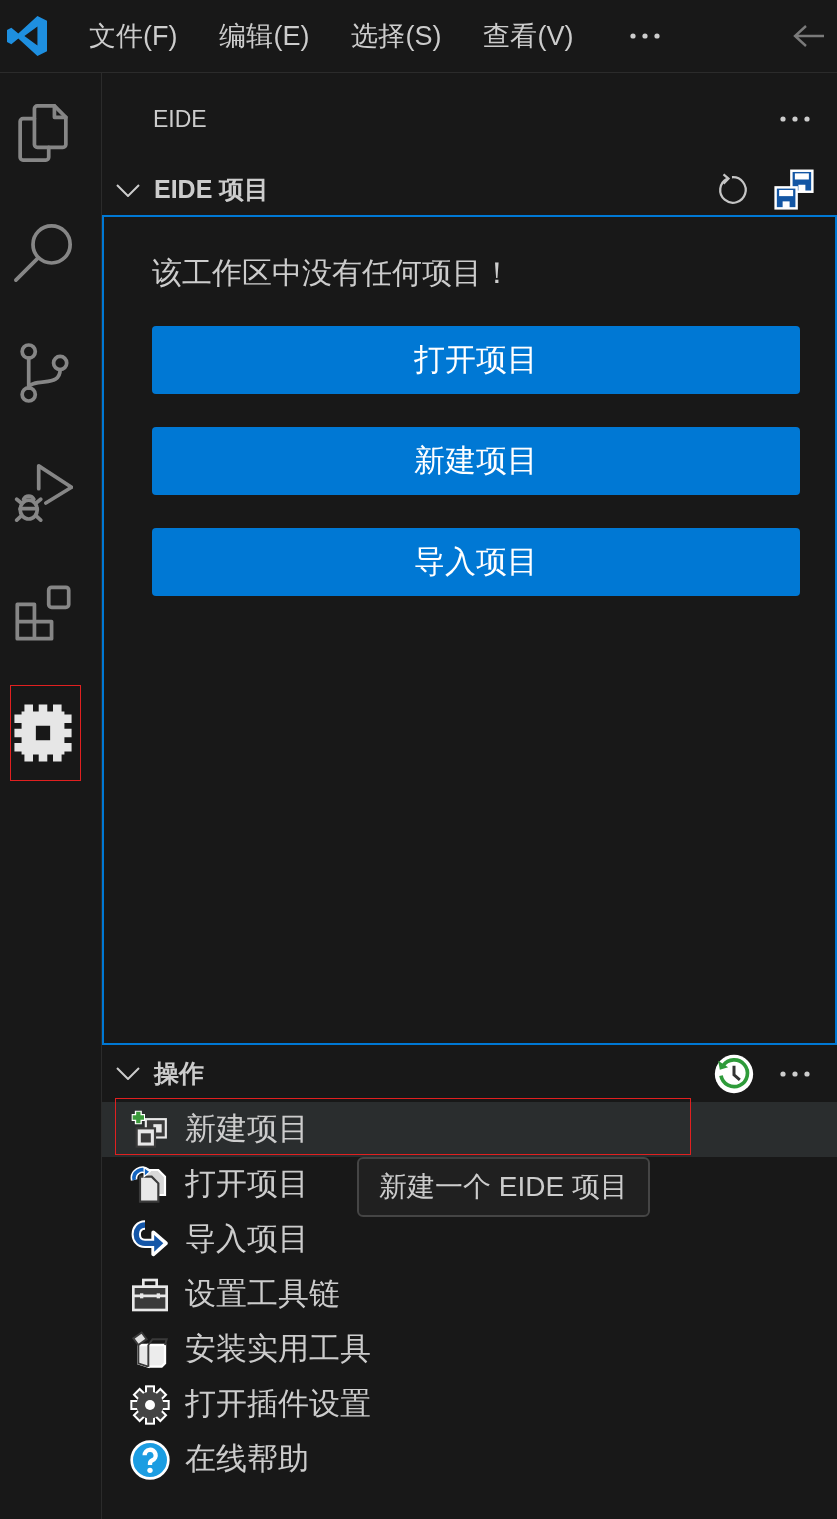 The image size is (837, 1519). What do you see at coordinates (150, 1129) in the screenshot?
I see `new-project-icon` at bounding box center [150, 1129].